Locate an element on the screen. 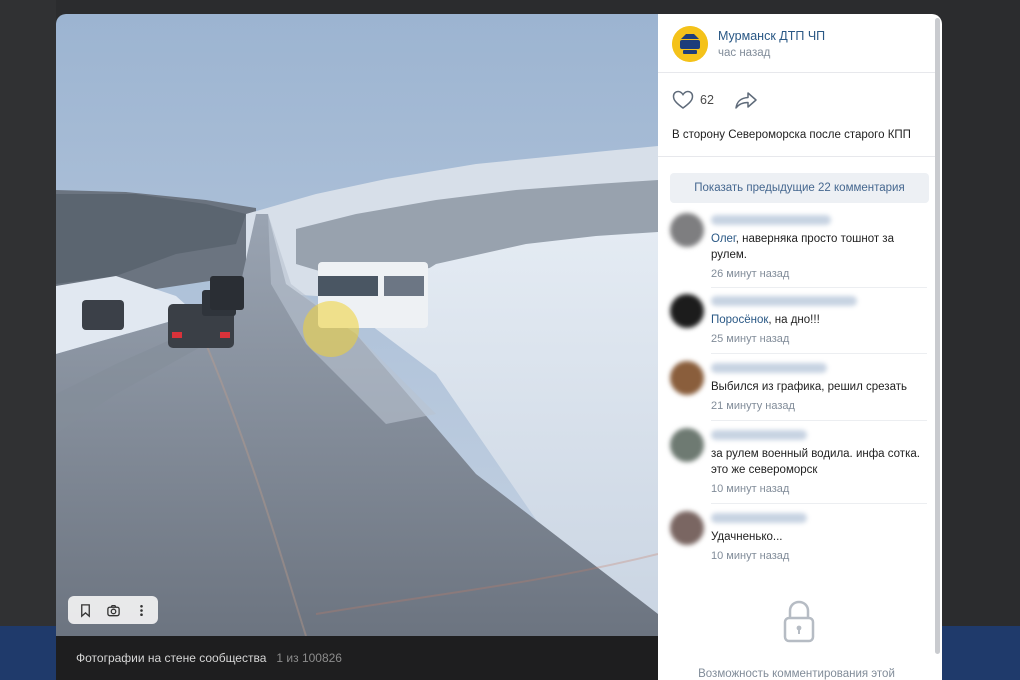 The height and width of the screenshot is (680, 1020). comment-body: Поросёнок, на дно!!! 25 минут назад is located at coordinates (819, 319).